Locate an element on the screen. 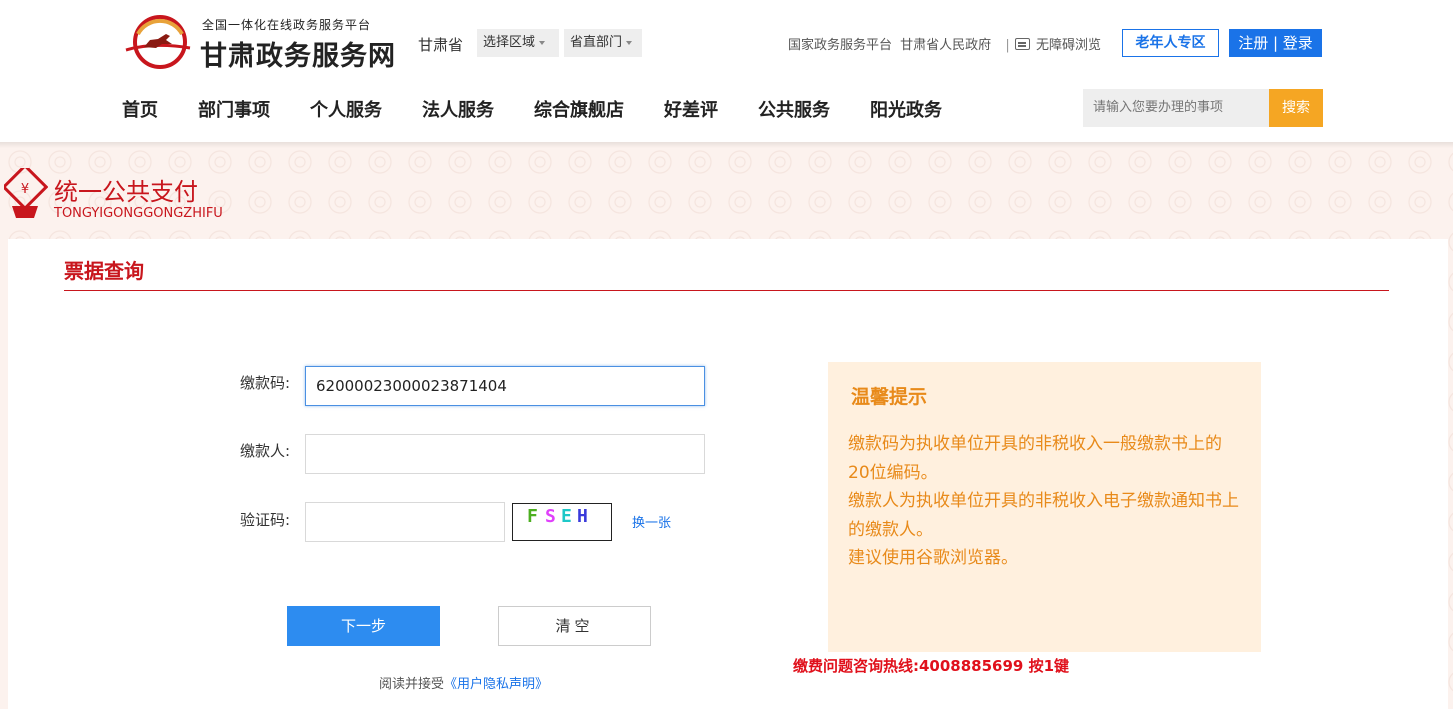 The height and width of the screenshot is (709, 1453). payment-code-input is located at coordinates (505, 386).